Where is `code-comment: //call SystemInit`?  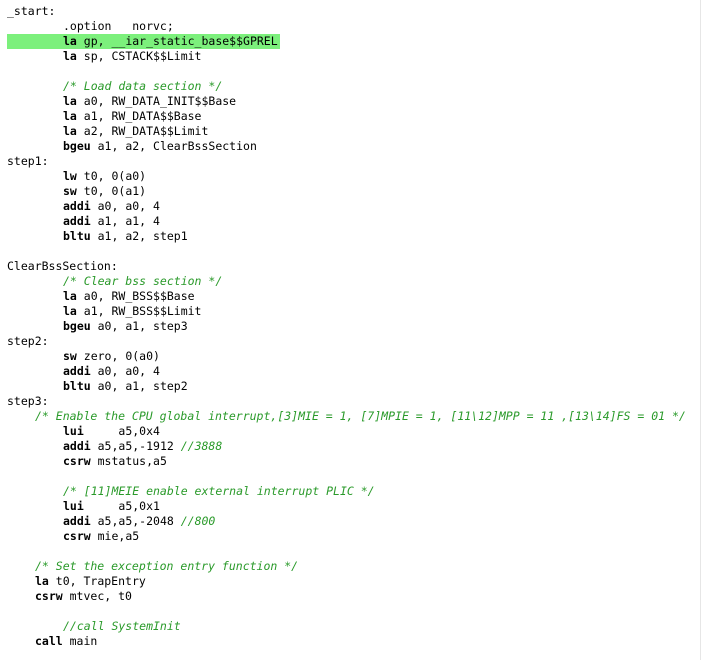 code-comment: //call SystemInit is located at coordinates (122, 626).